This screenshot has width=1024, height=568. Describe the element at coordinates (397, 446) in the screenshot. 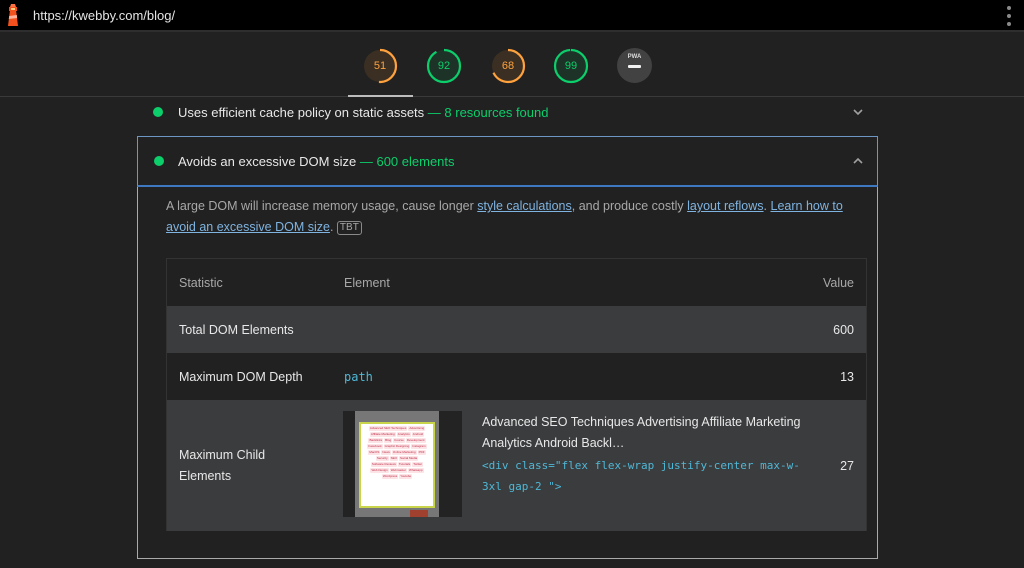

I see `thumbnail-tag: Graphic Designing` at that location.